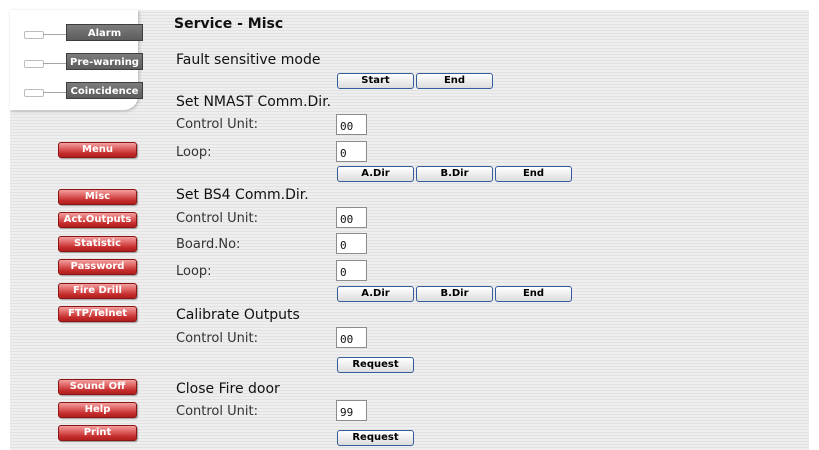 Image resolution: width=819 pixels, height=450 pixels. I want to click on nav-statistic-button: Statistic, so click(97, 244).